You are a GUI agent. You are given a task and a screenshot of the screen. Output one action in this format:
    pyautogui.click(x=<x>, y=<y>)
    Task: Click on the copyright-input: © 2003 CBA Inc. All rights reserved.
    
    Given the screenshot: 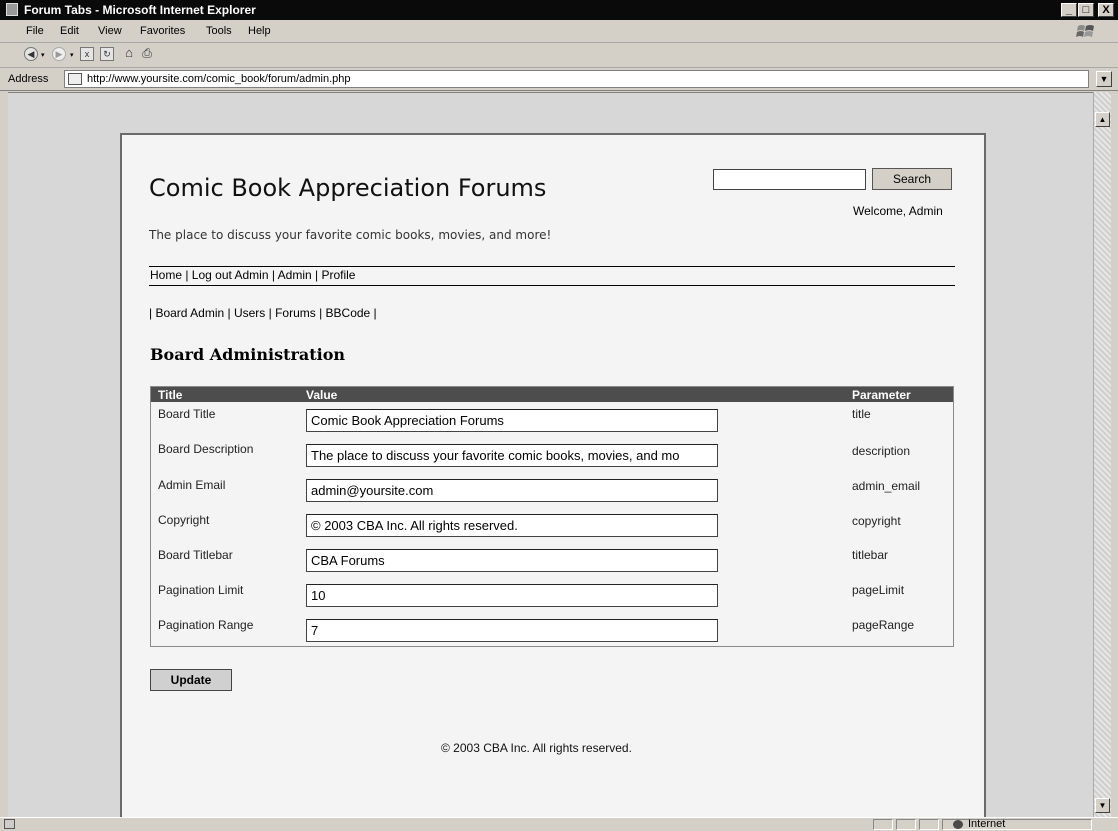 What is the action you would take?
    pyautogui.click(x=512, y=525)
    